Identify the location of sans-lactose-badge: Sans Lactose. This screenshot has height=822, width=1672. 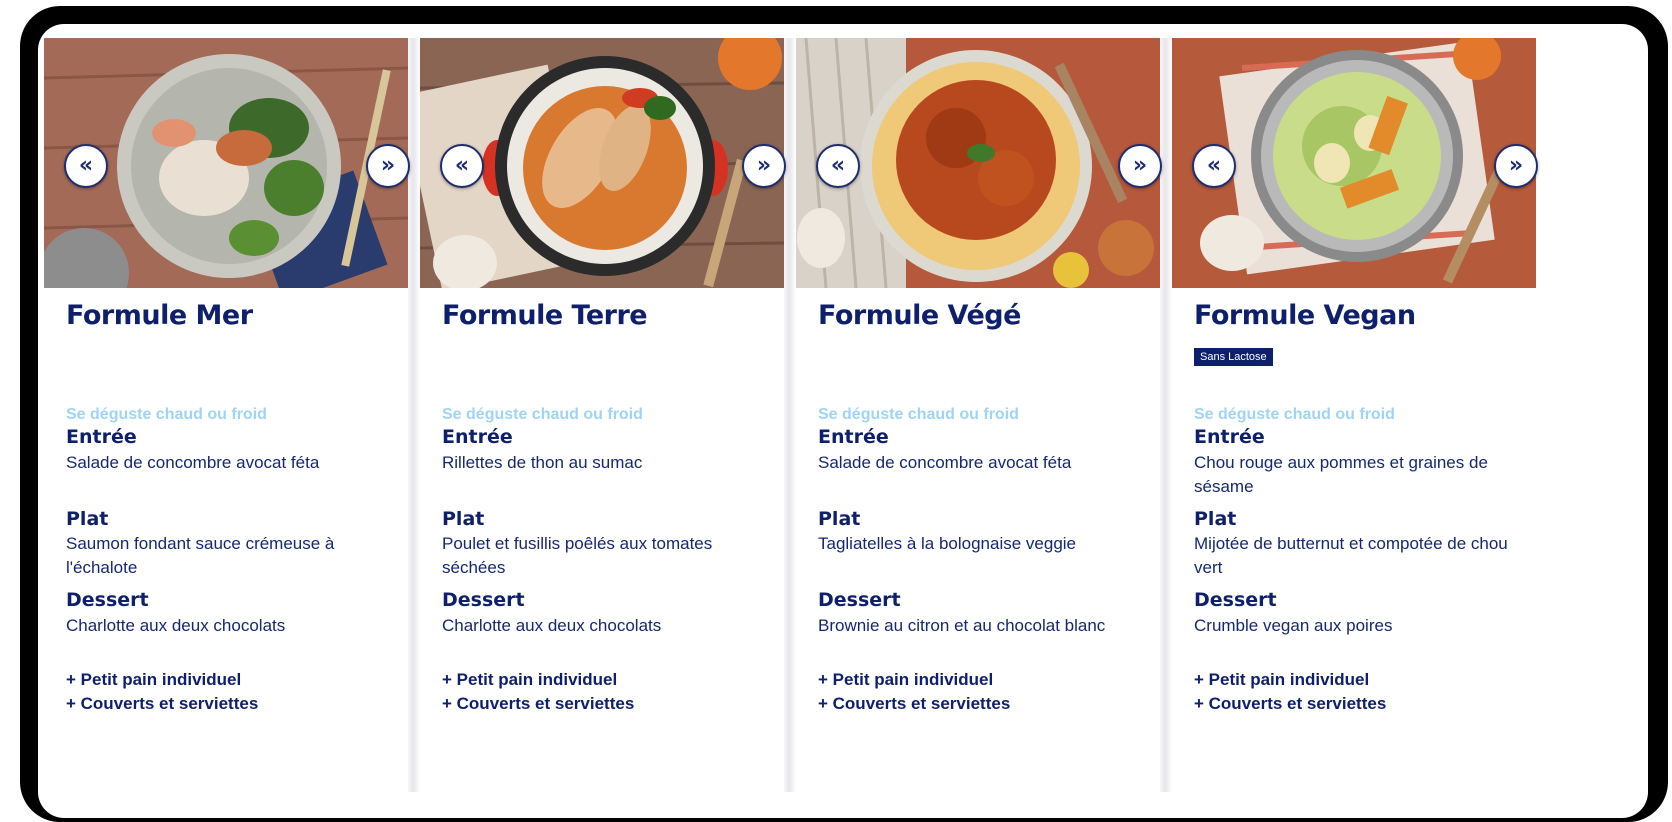
(1233, 357).